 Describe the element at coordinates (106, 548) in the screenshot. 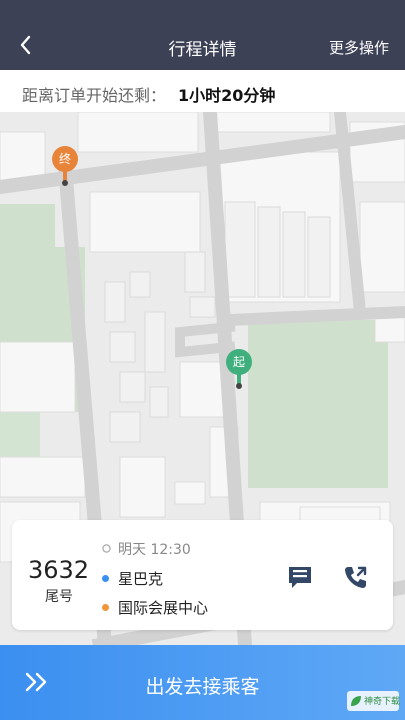

I see `clock-icon` at that location.